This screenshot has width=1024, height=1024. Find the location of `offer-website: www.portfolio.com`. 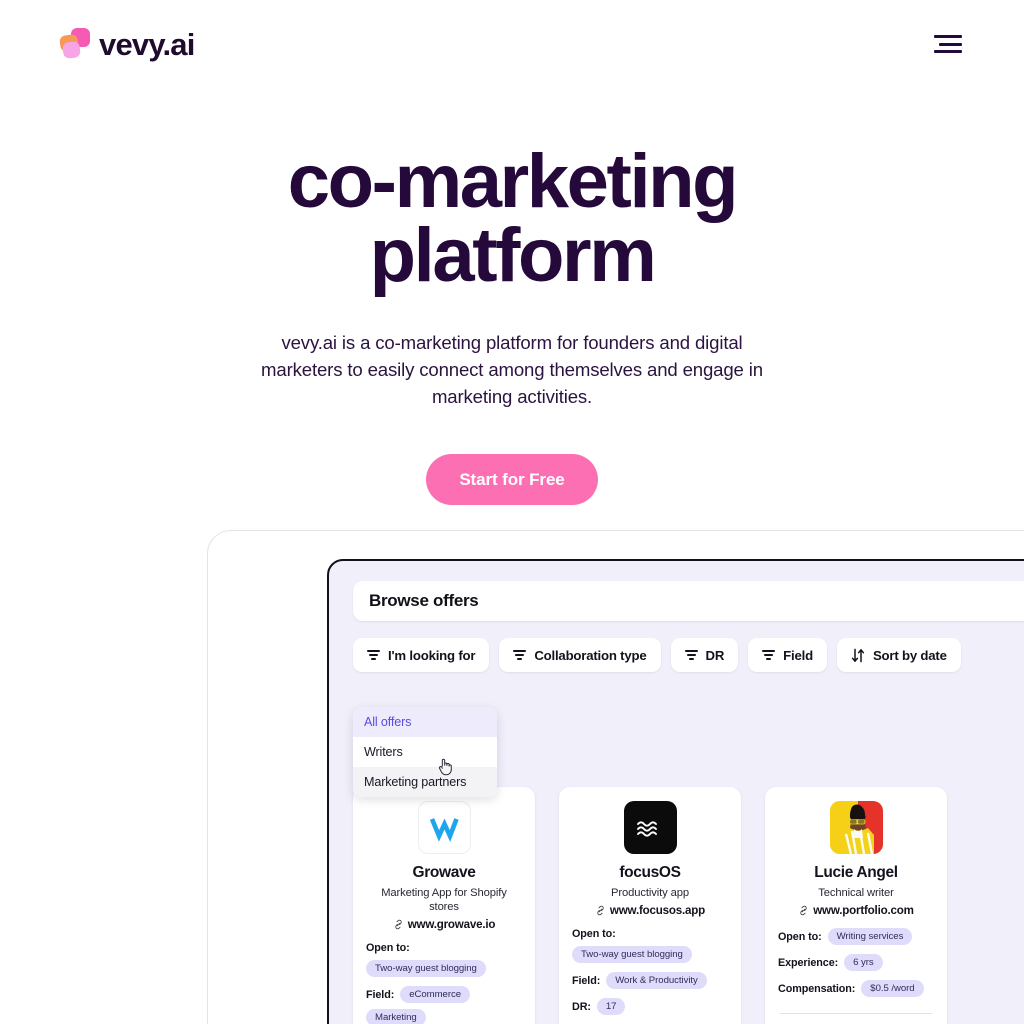

offer-website: www.portfolio.com is located at coordinates (856, 910).